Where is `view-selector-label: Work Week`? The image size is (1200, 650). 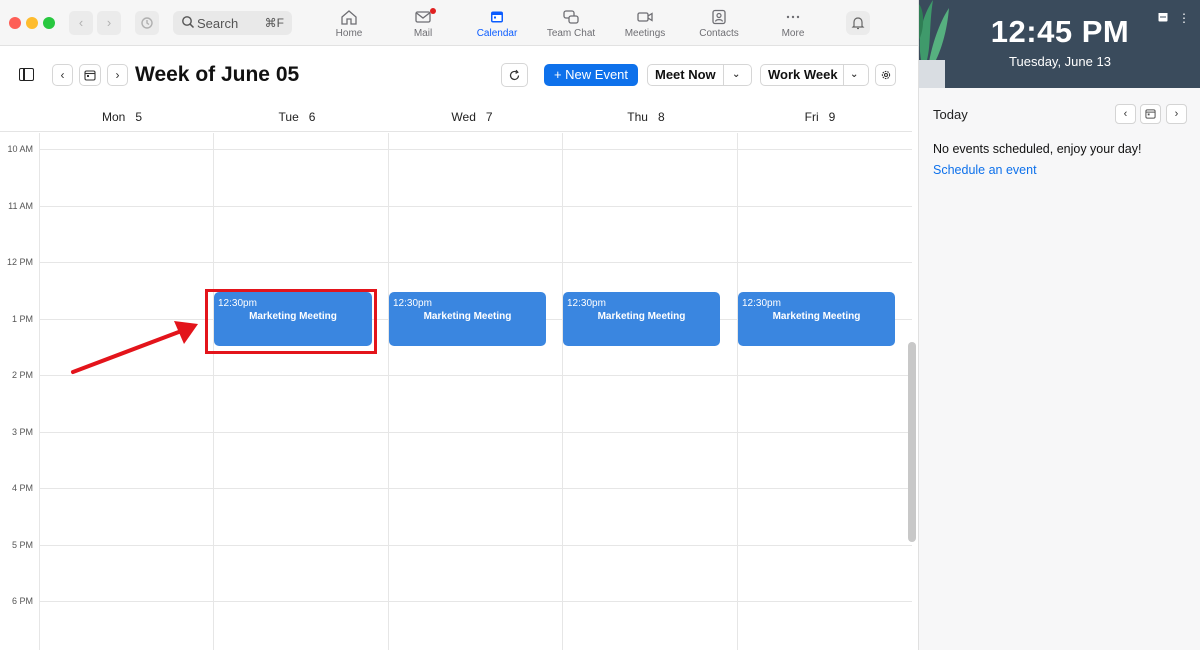
view-selector-label: Work Week is located at coordinates (803, 74).